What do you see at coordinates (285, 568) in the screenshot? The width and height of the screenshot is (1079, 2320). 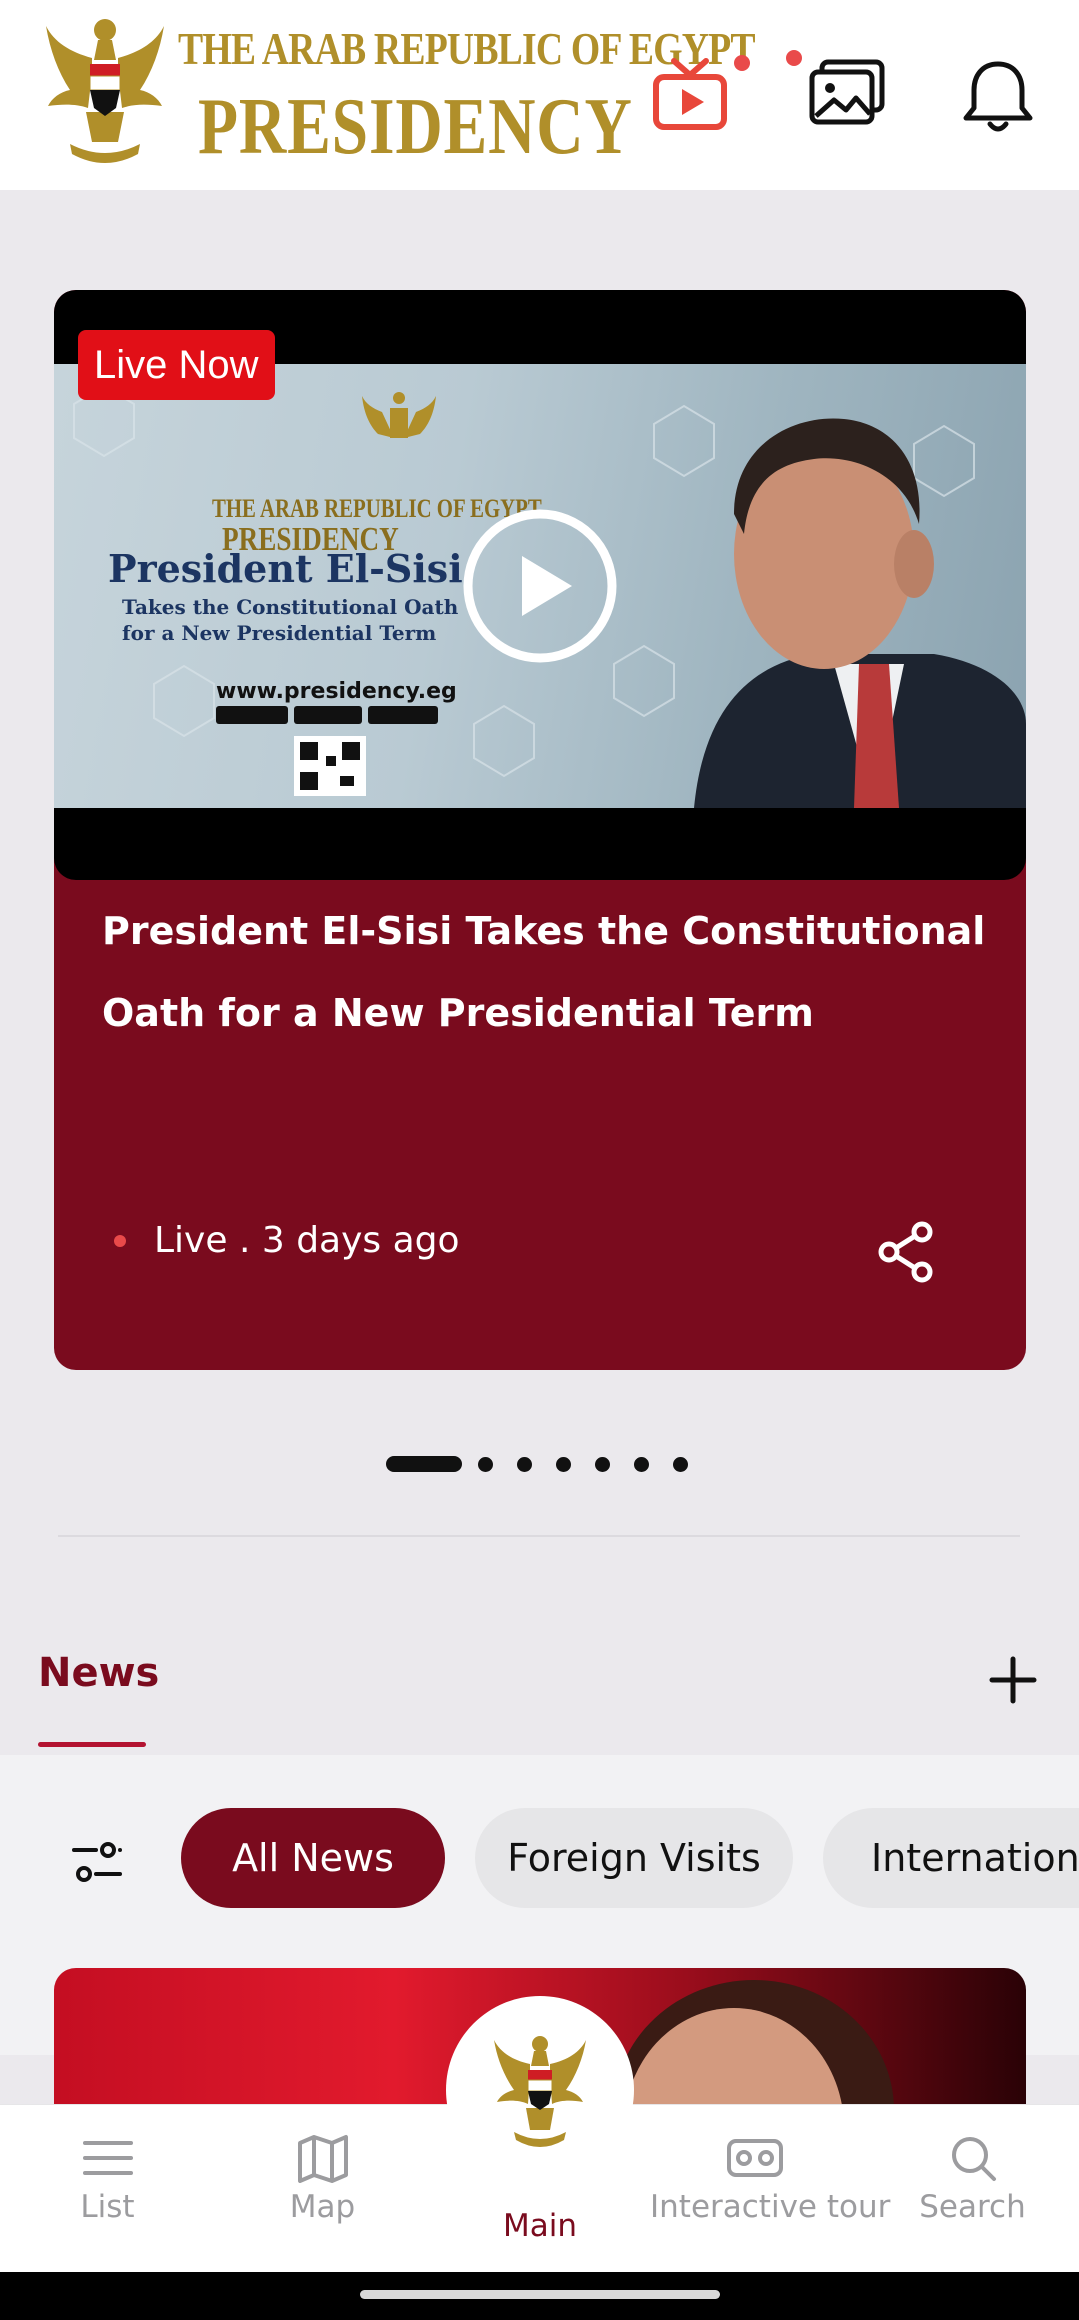 I see `video-headline: President El-Sisi` at bounding box center [285, 568].